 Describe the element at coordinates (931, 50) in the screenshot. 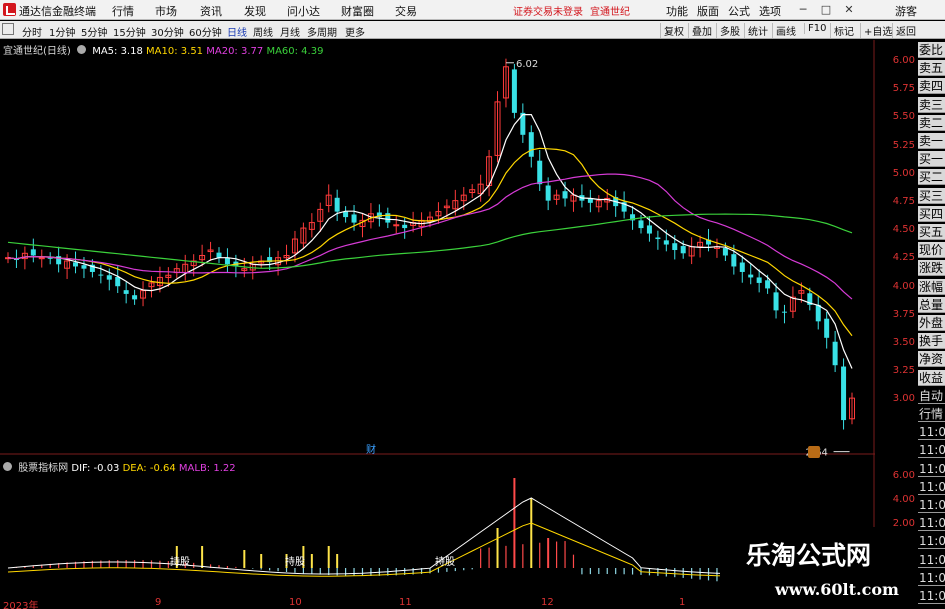

I see `side-tab: 委比` at that location.